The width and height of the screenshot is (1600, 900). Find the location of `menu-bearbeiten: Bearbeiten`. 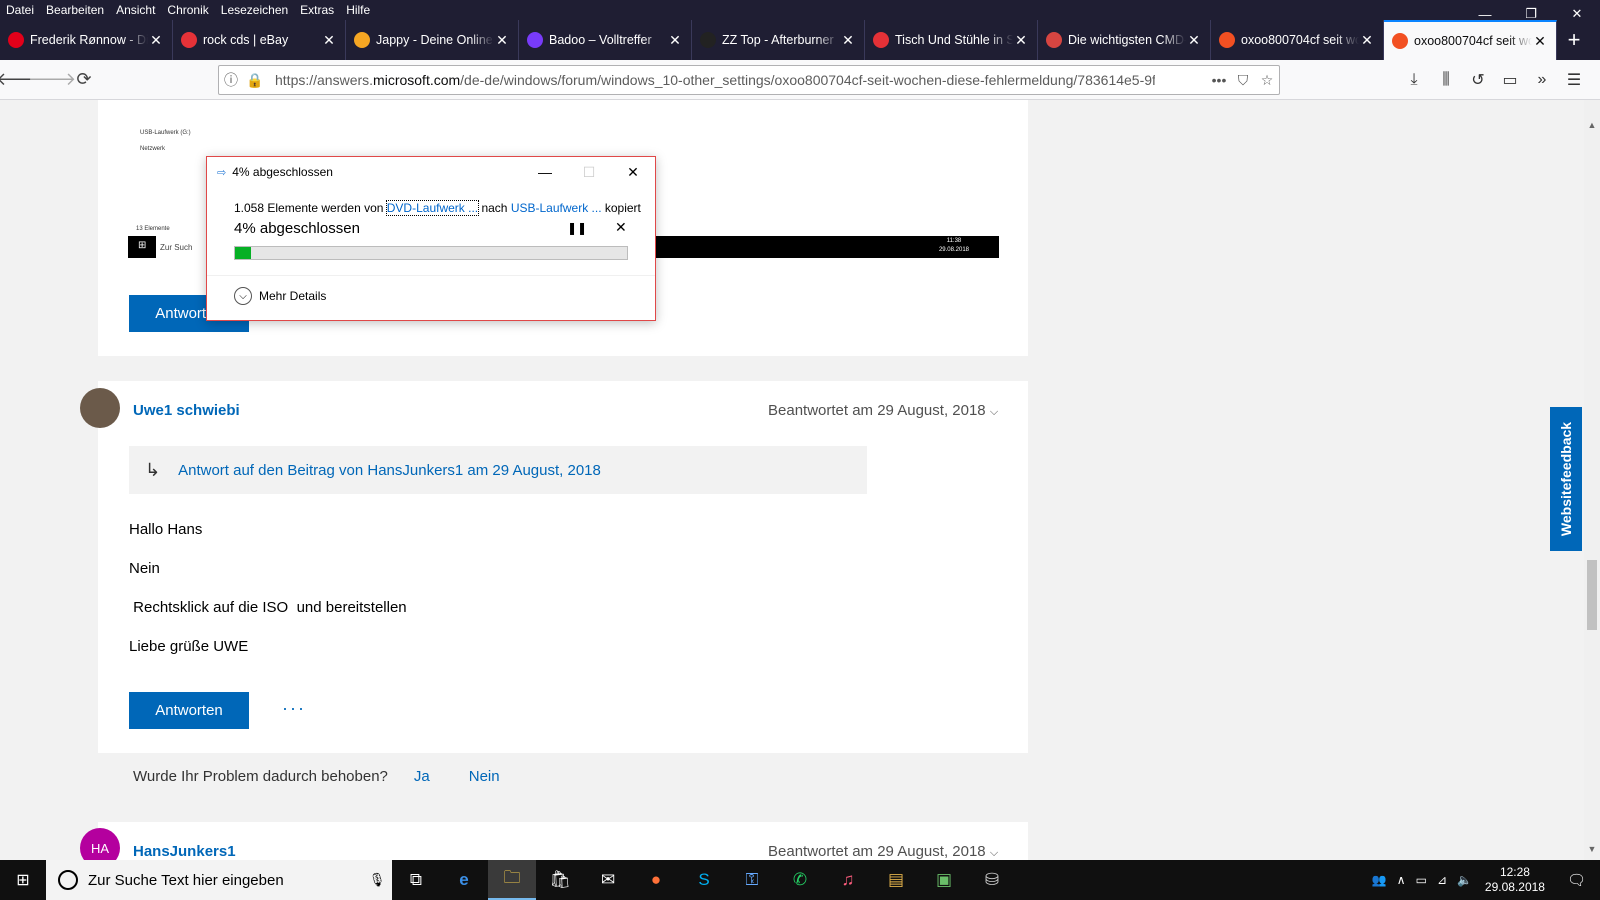

menu-bearbeiten: Bearbeiten is located at coordinates (75, 10).